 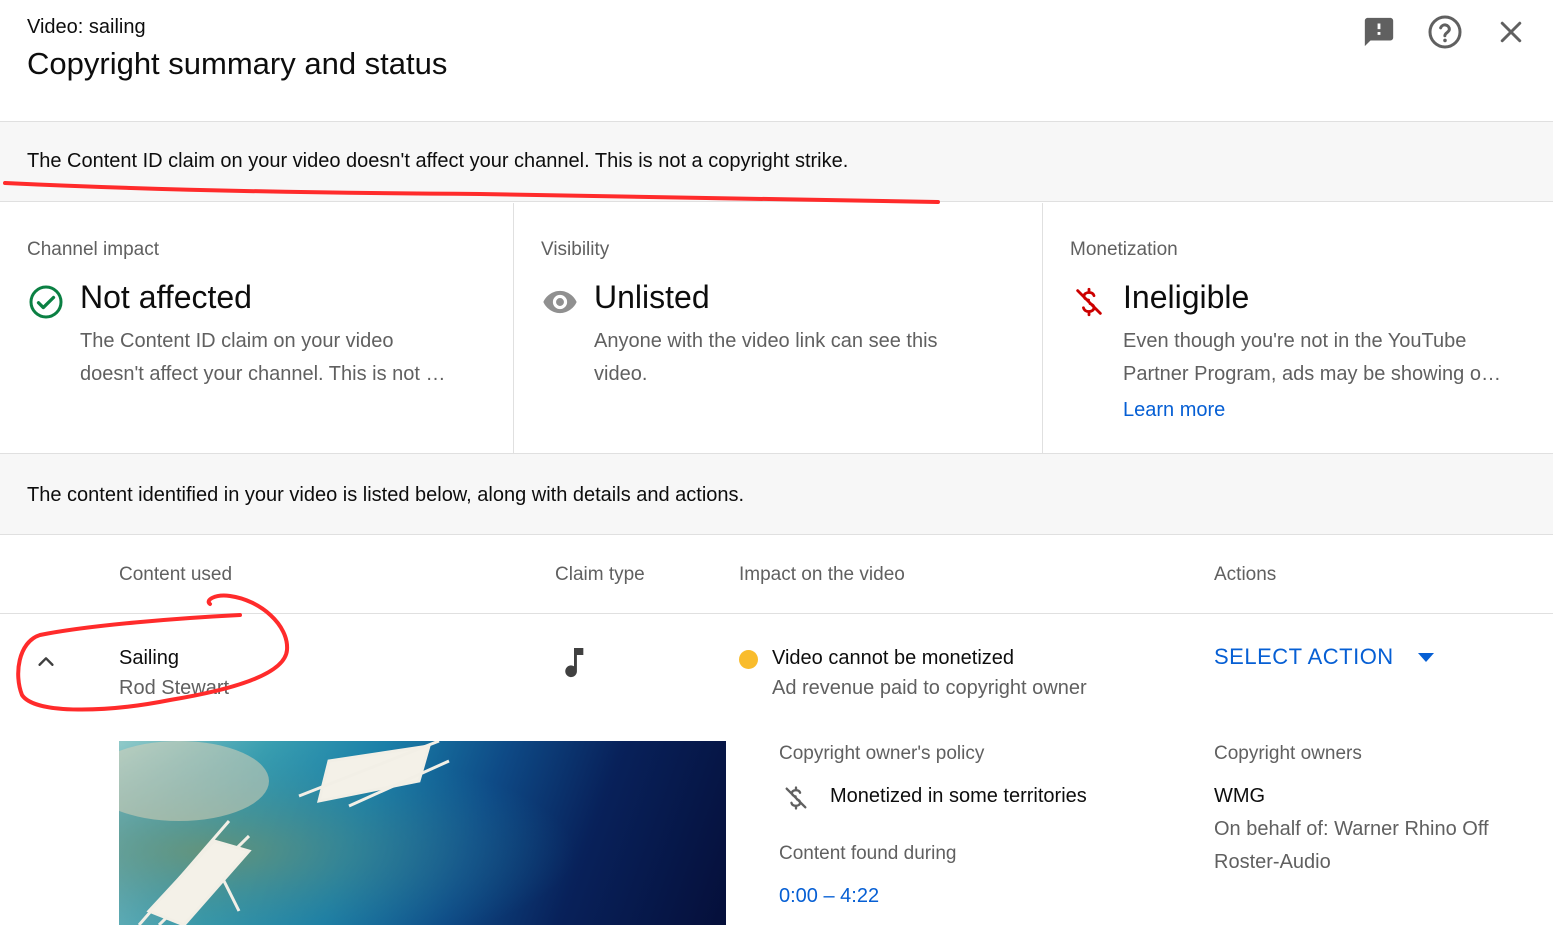 What do you see at coordinates (1295, 341) in the screenshot?
I see `desc-line: Even though you're not in the YouTube` at bounding box center [1295, 341].